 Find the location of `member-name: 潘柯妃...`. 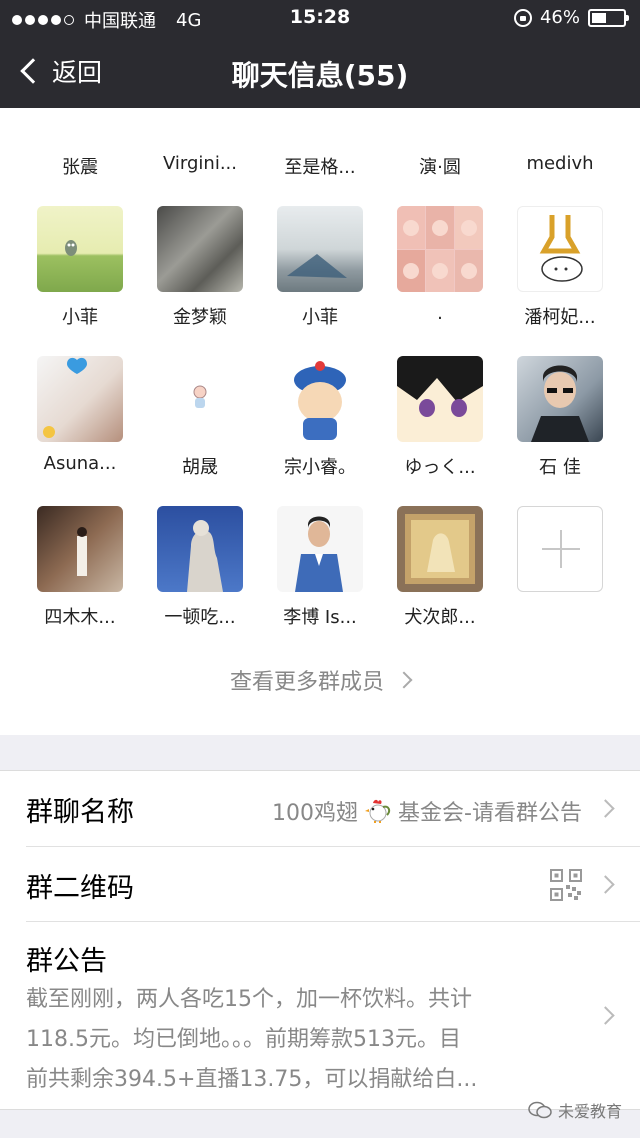

member-name: 潘柯妃... is located at coordinates (560, 317).